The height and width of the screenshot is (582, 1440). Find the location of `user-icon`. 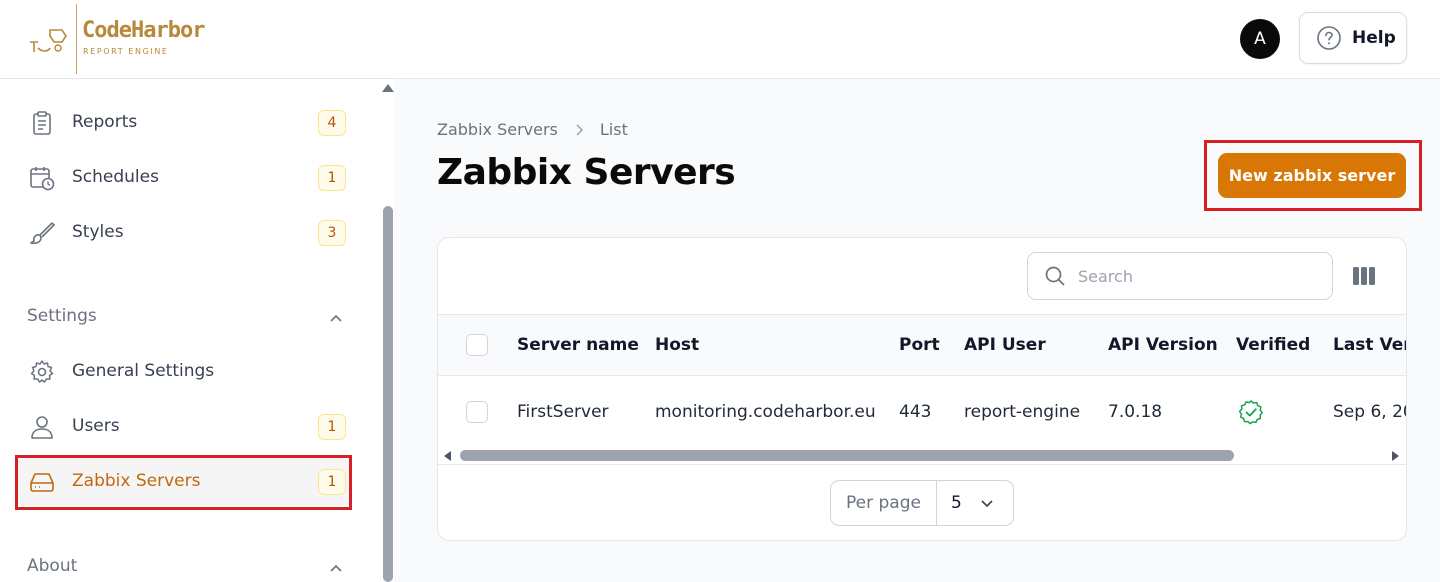

user-icon is located at coordinates (42, 427).